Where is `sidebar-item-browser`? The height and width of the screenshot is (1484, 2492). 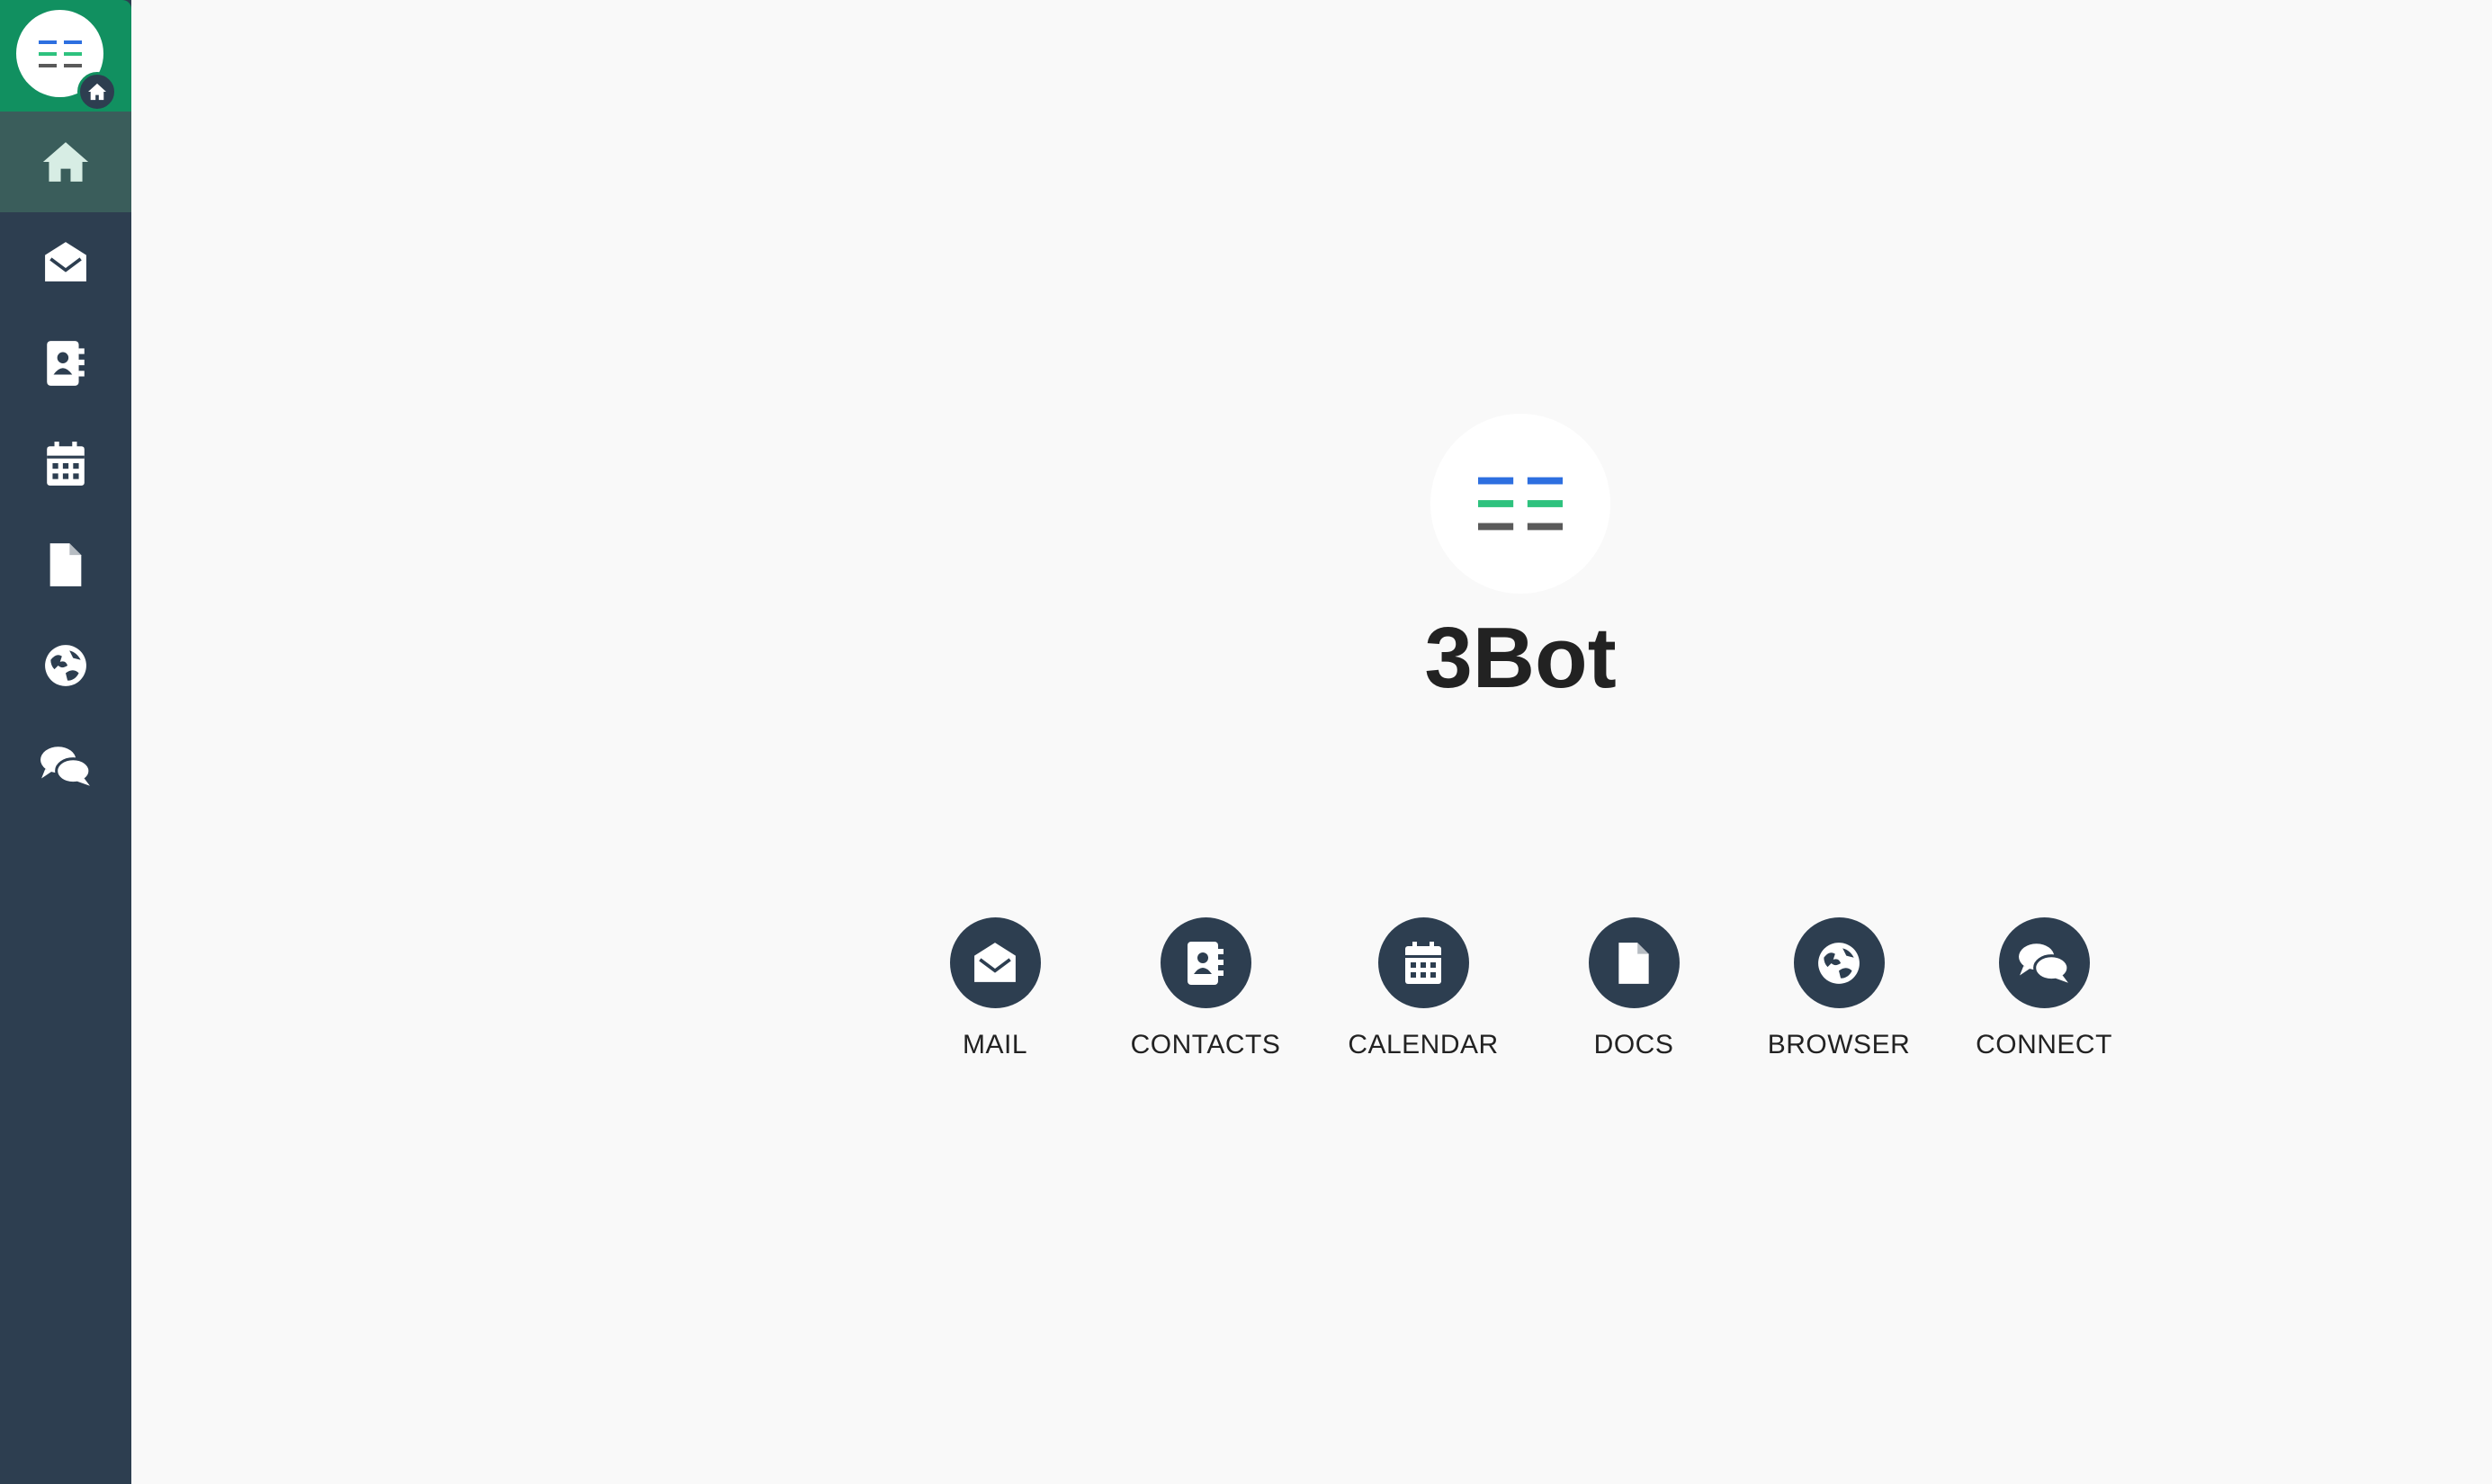 sidebar-item-browser is located at coordinates (65, 665).